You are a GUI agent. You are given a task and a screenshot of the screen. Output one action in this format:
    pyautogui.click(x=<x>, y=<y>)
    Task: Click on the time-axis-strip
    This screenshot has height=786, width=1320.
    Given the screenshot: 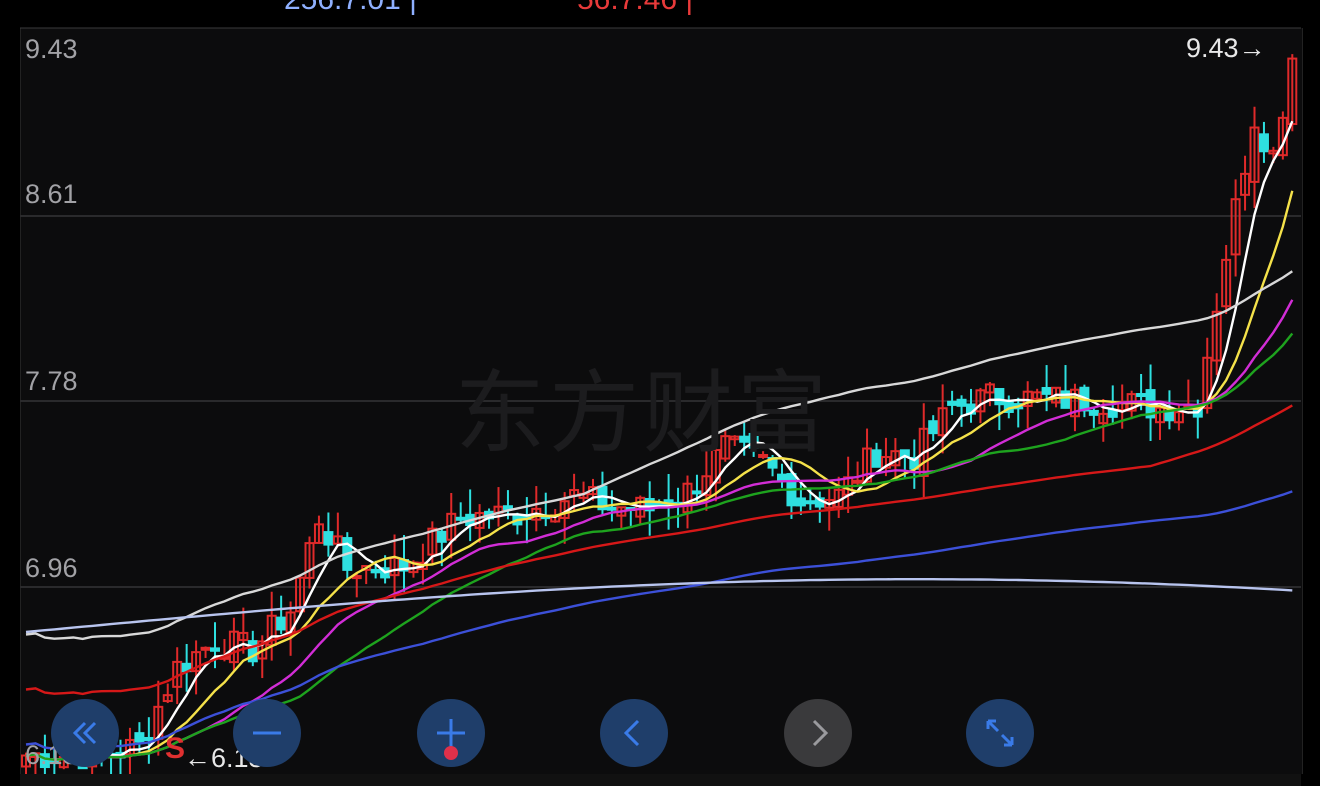 What is the action you would take?
    pyautogui.click(x=660, y=780)
    